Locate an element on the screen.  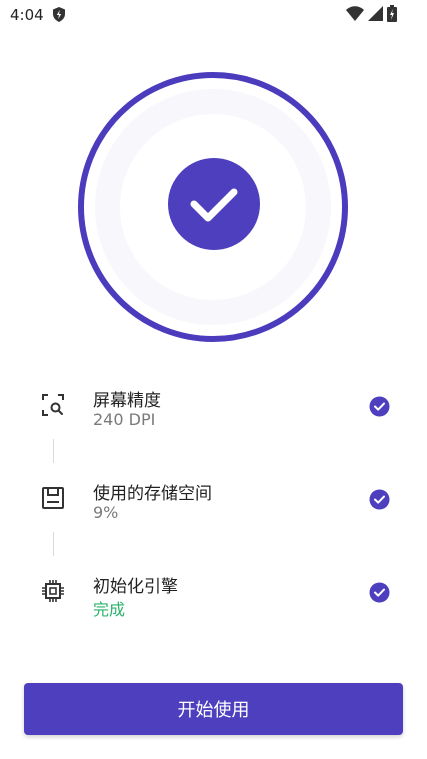
wifi-icon is located at coordinates (355, 13).